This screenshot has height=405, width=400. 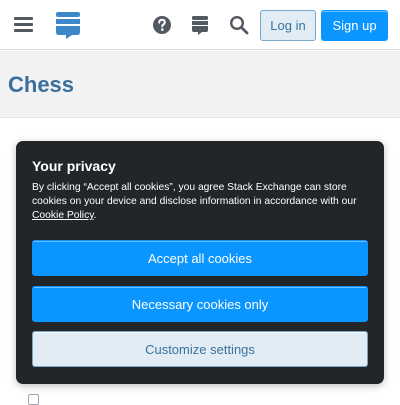 What do you see at coordinates (239, 25) in the screenshot?
I see `search-icon` at bounding box center [239, 25].